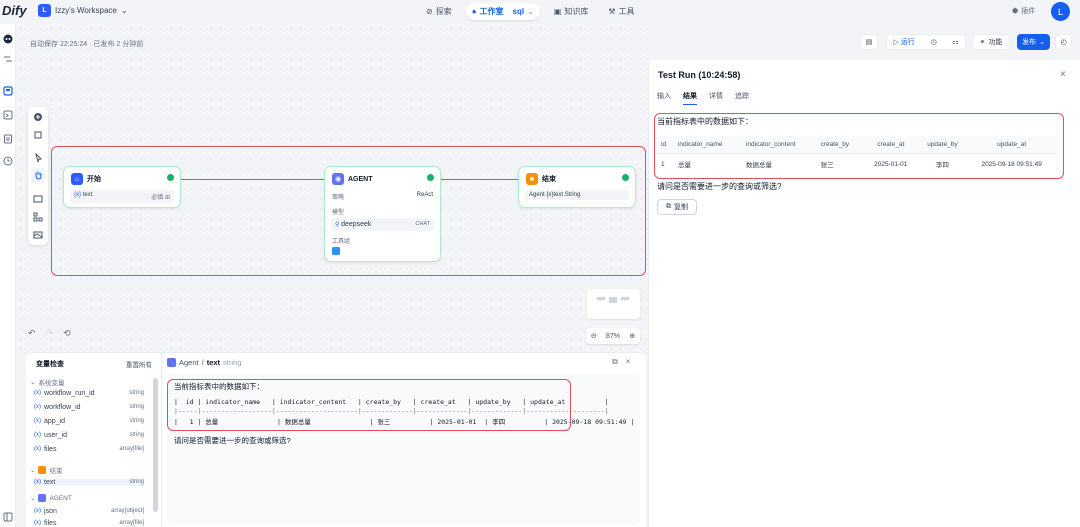 The width and height of the screenshot is (1080, 527). Describe the element at coordinates (982, 42) in the screenshot. I see `features-icon: ⚭` at that location.